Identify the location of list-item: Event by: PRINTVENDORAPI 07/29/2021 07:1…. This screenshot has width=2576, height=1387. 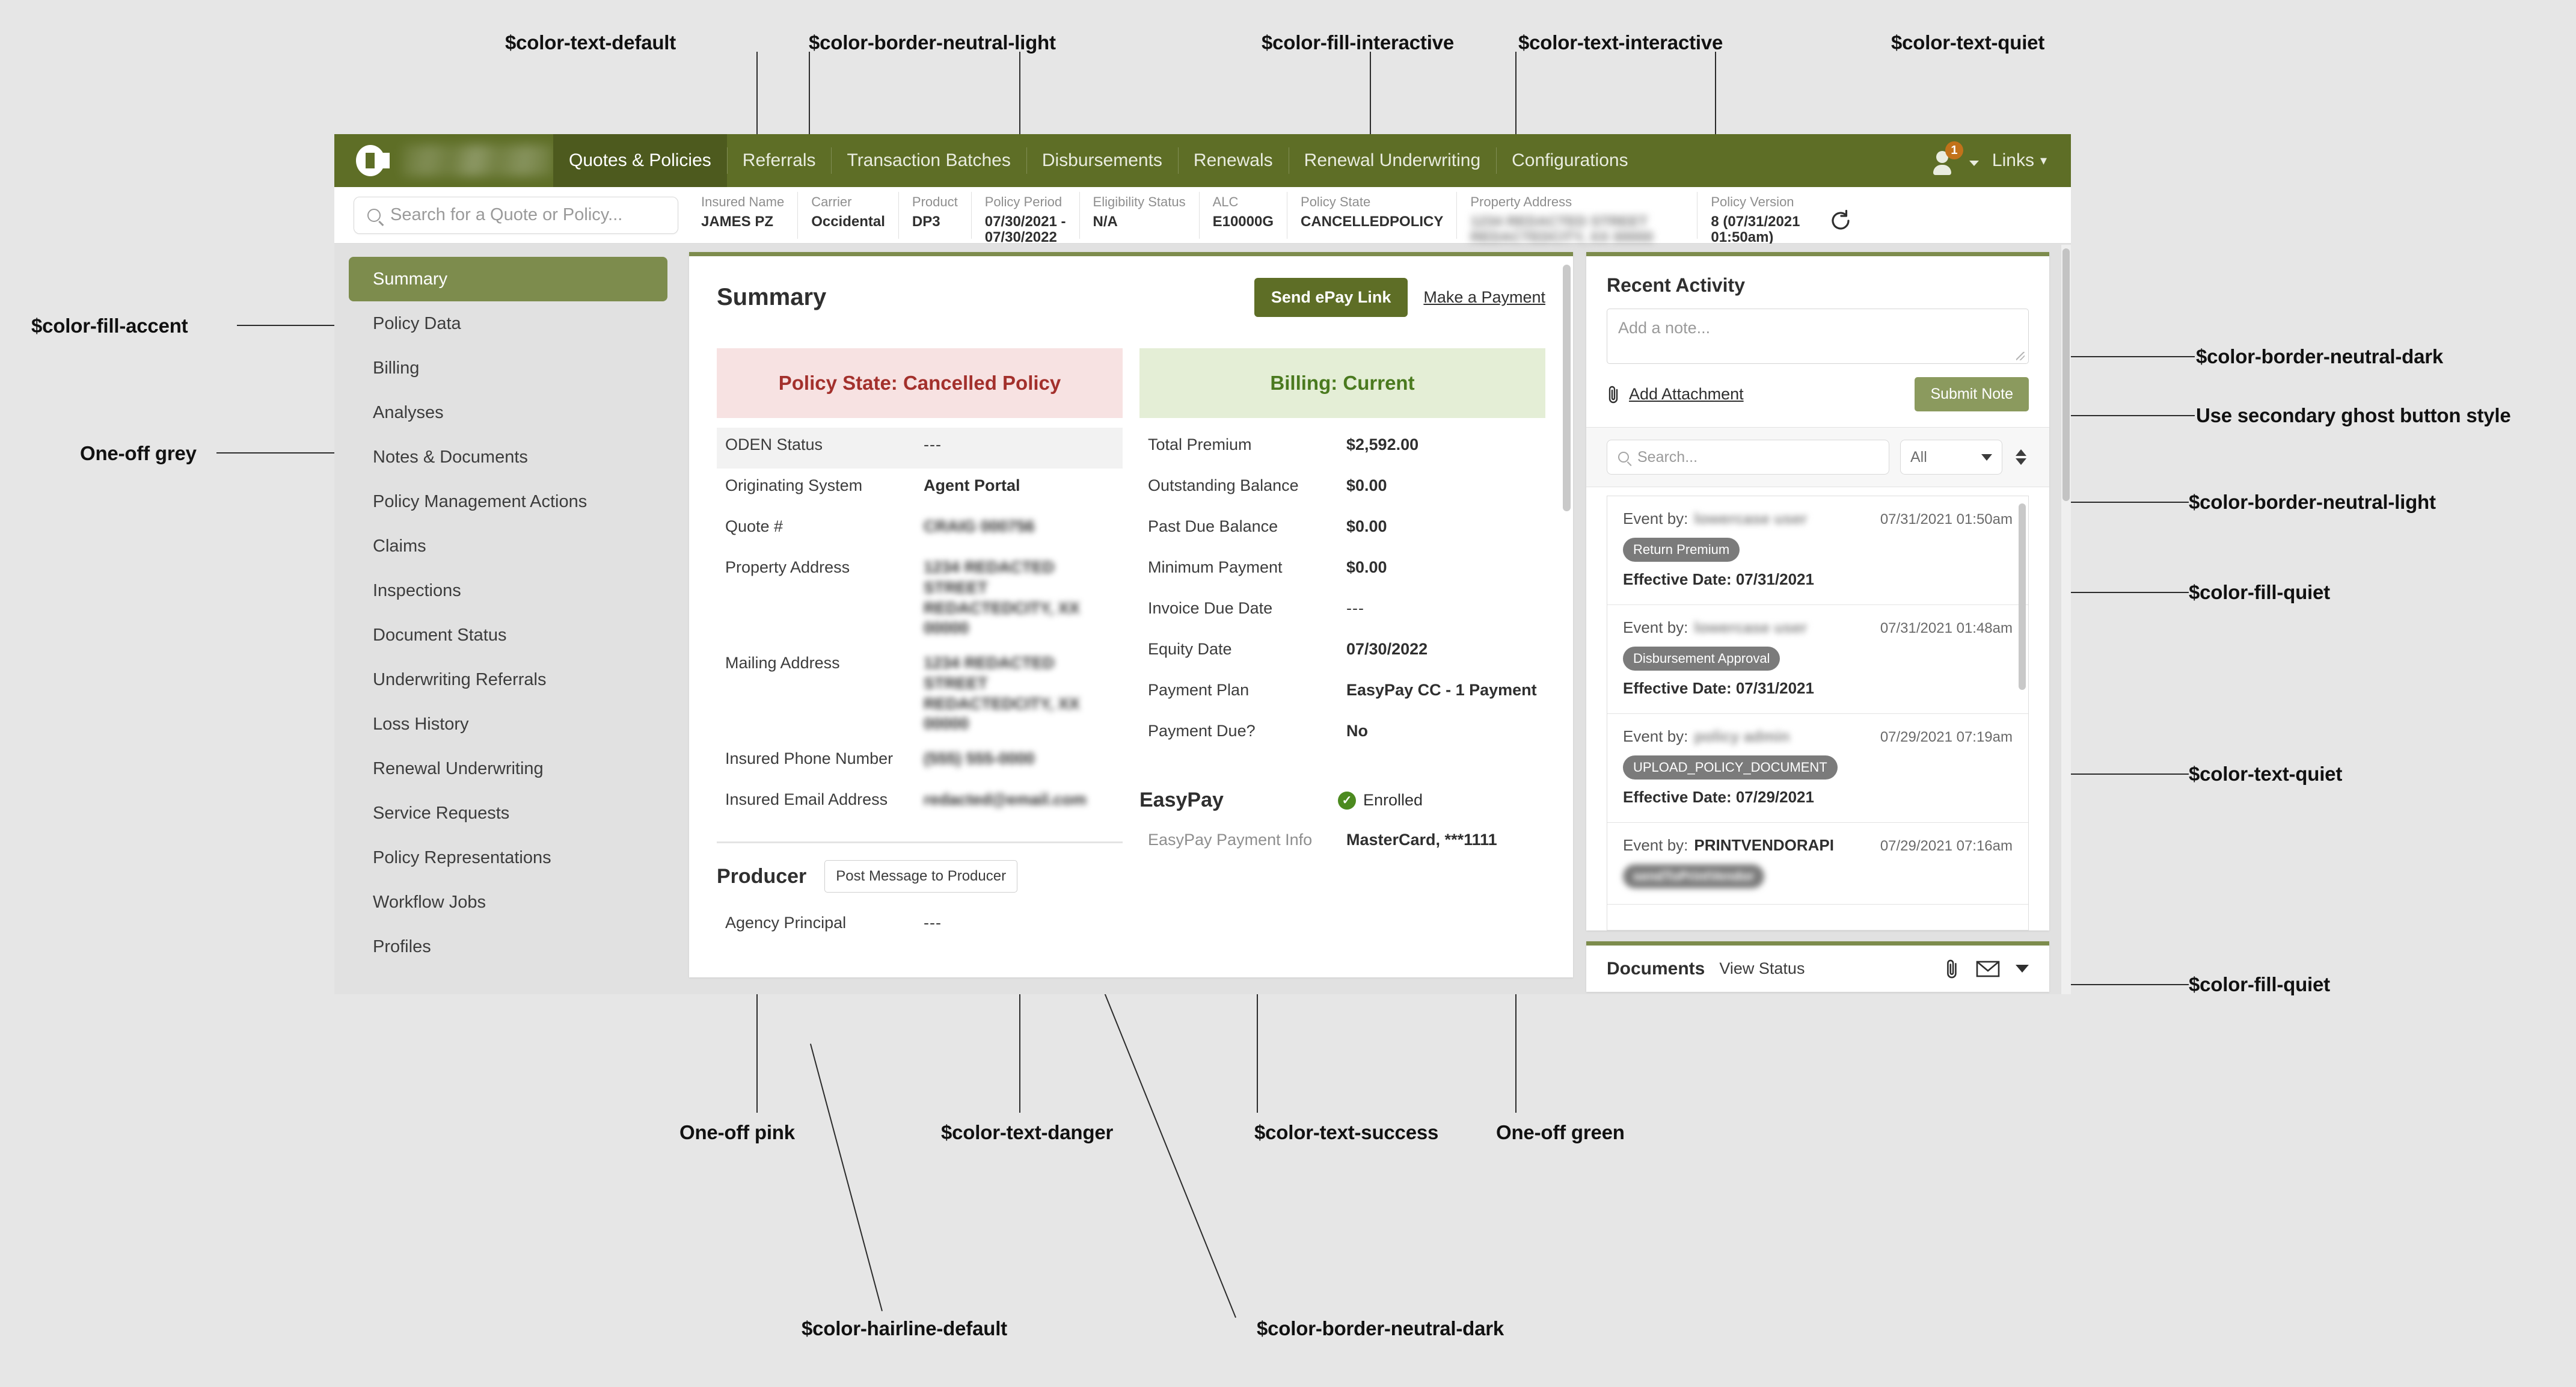
(1817, 864).